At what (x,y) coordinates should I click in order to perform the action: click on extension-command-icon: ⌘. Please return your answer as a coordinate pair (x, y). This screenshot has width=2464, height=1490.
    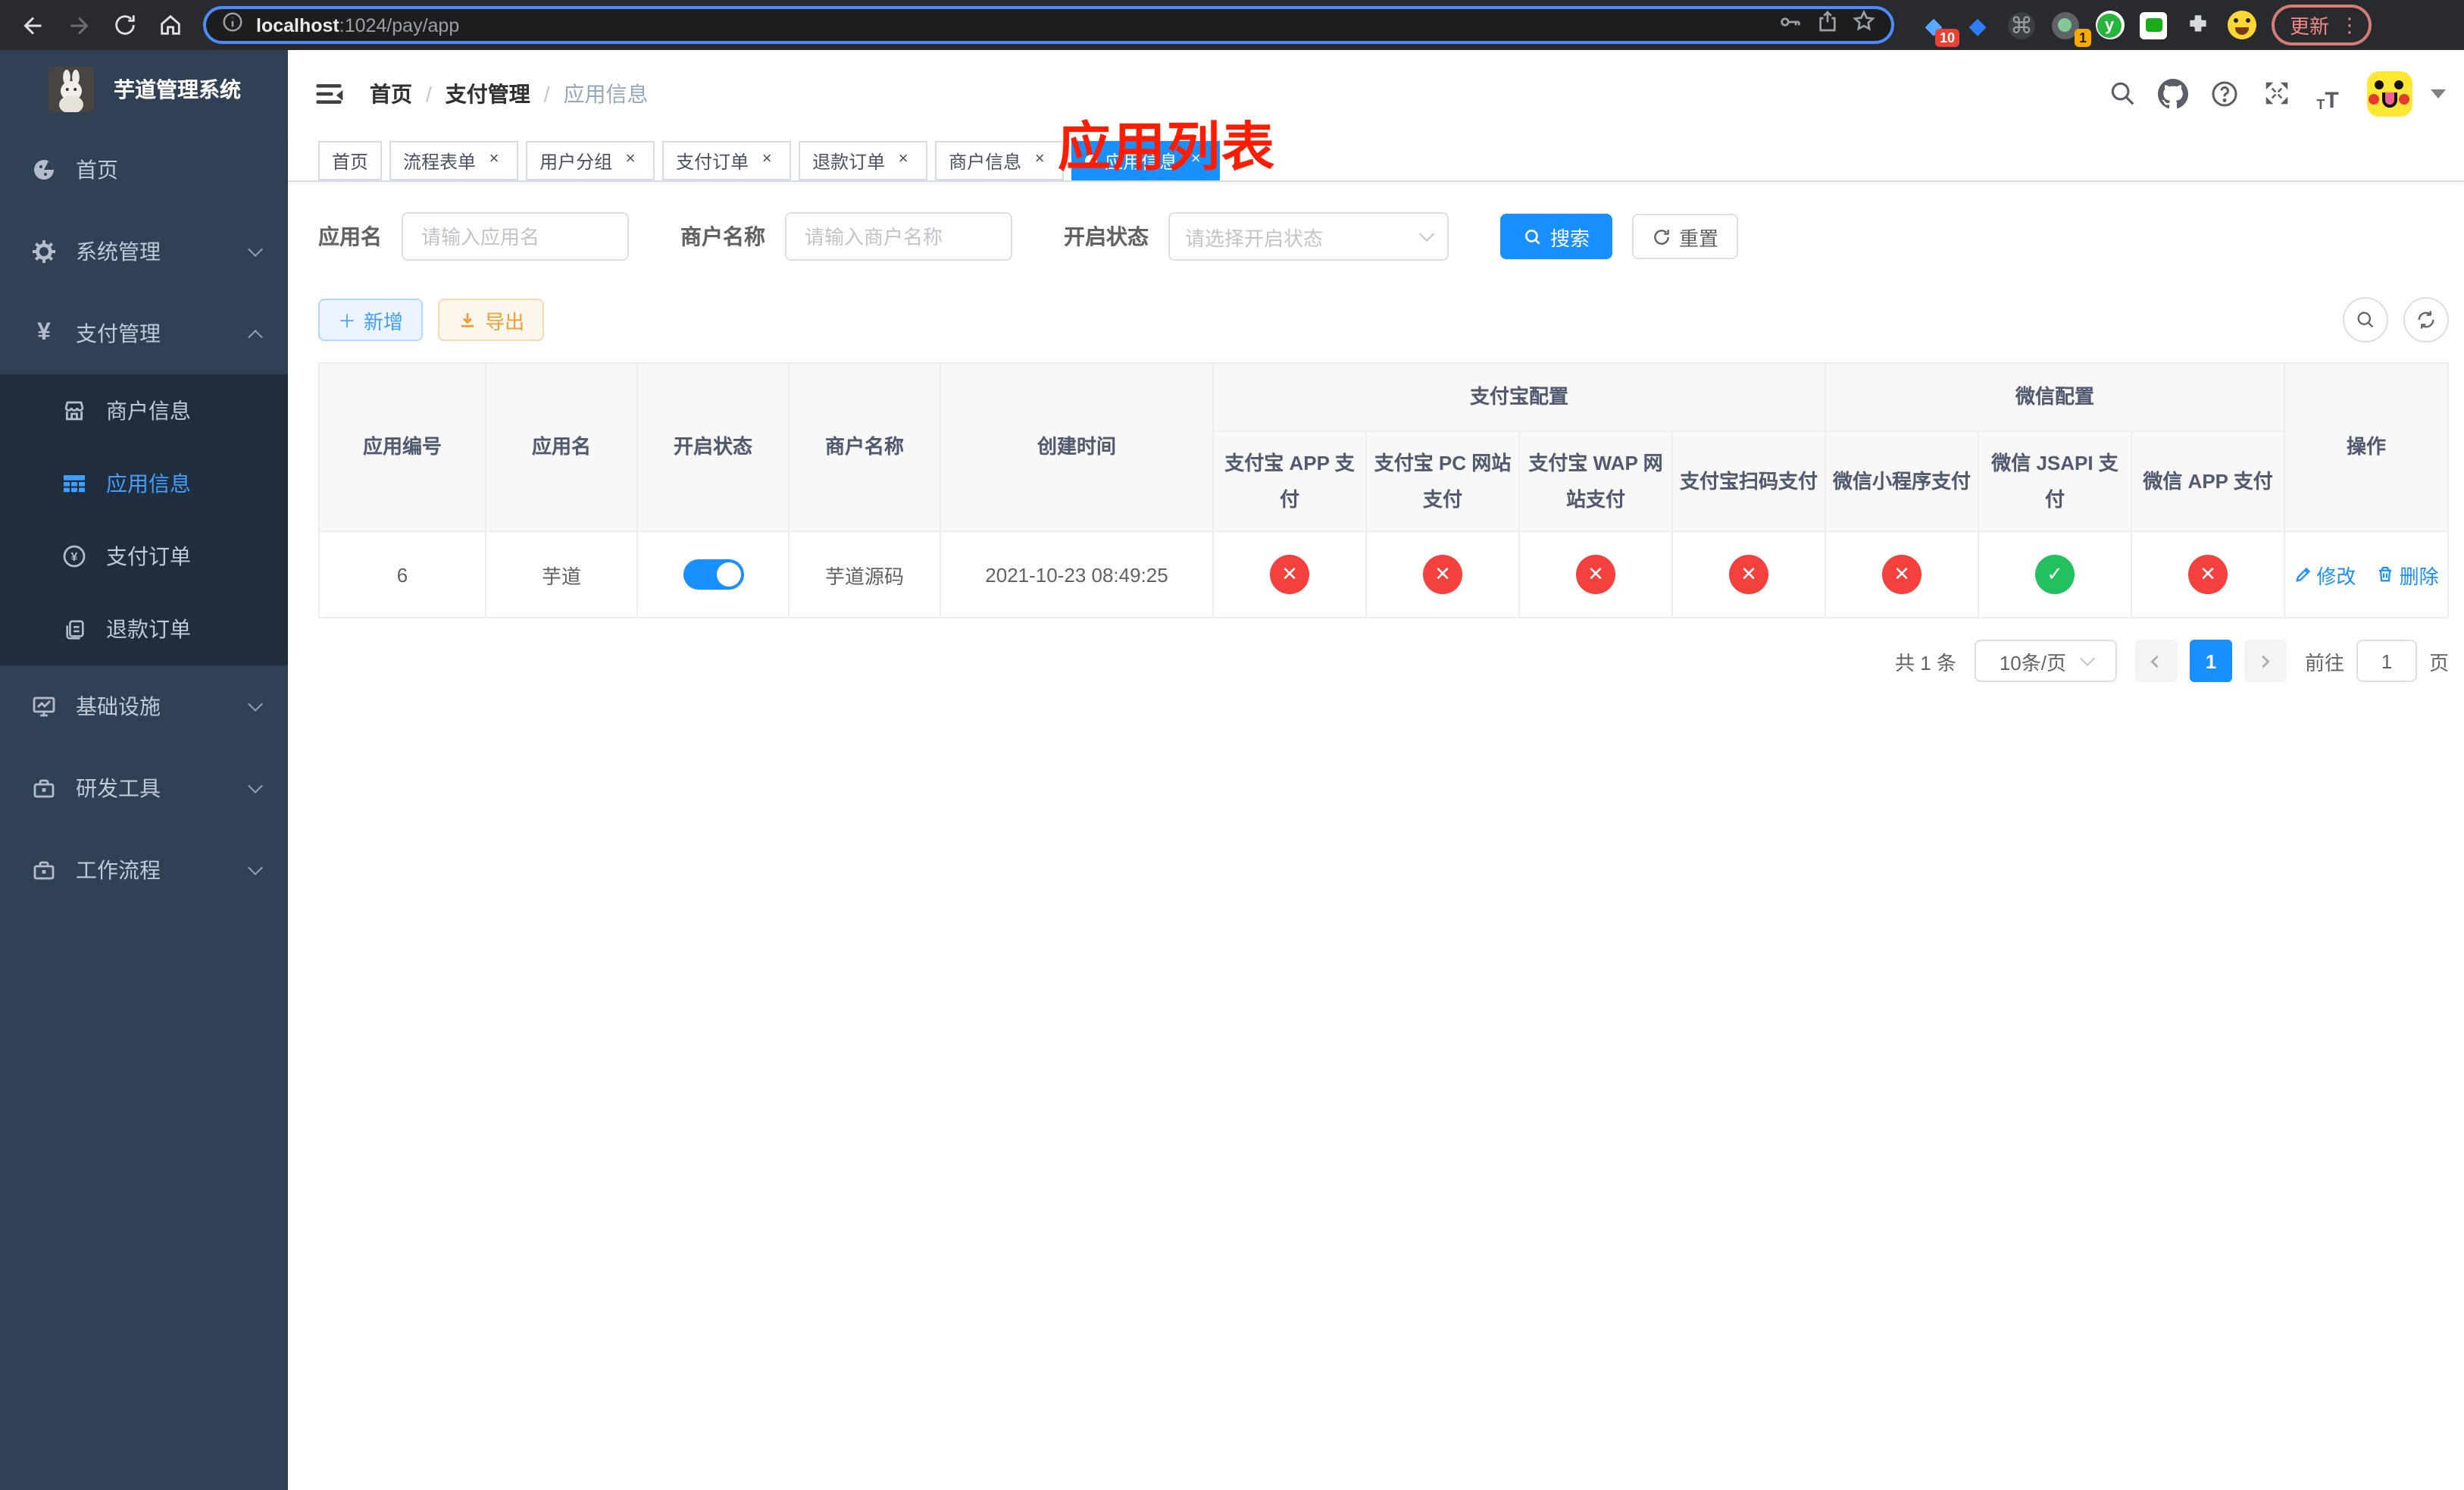
    Looking at the image, I should click on (2021, 25).